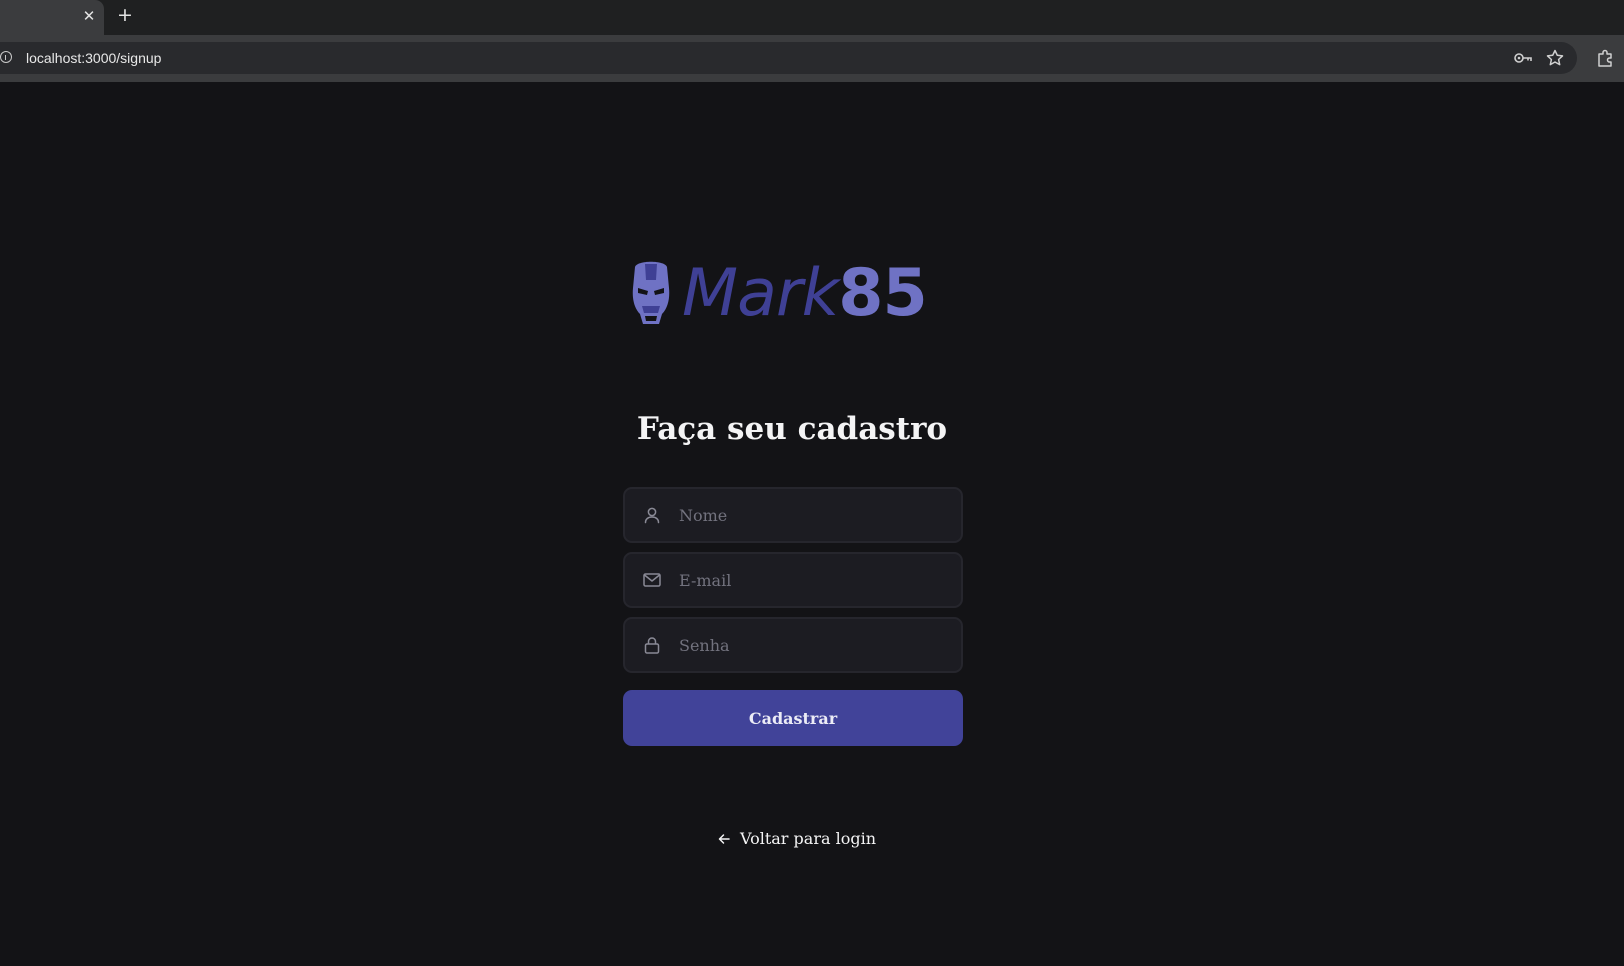  Describe the element at coordinates (652, 580) in the screenshot. I see `mail-icon` at that location.